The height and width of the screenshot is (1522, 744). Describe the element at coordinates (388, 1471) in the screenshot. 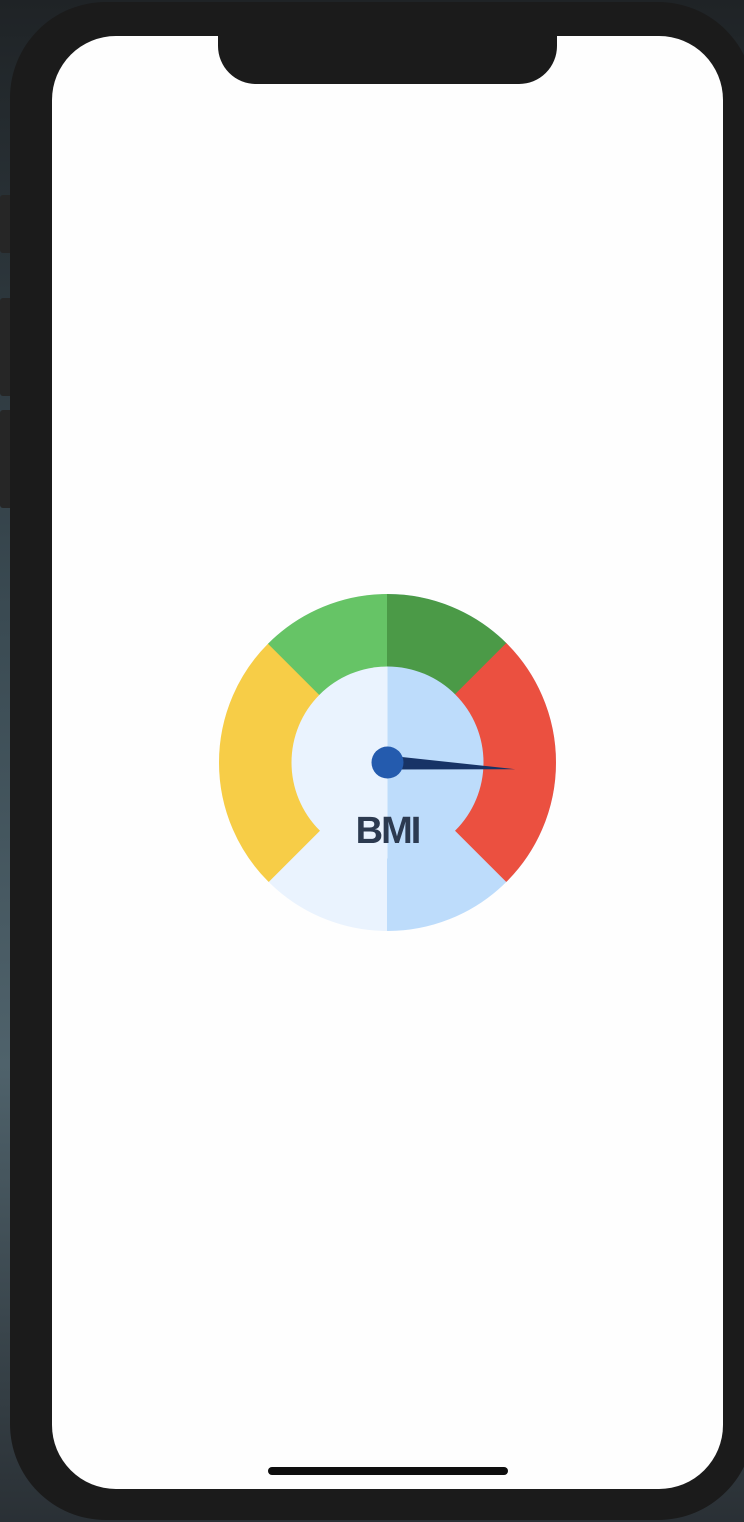

I see `home-indicator` at that location.